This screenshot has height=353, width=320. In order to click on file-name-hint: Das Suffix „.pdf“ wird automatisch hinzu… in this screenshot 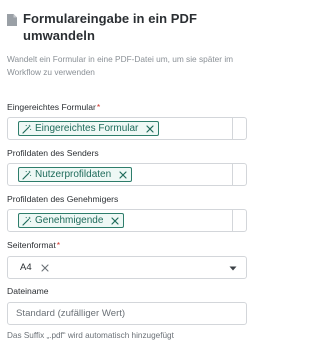, I will do `click(90, 335)`.